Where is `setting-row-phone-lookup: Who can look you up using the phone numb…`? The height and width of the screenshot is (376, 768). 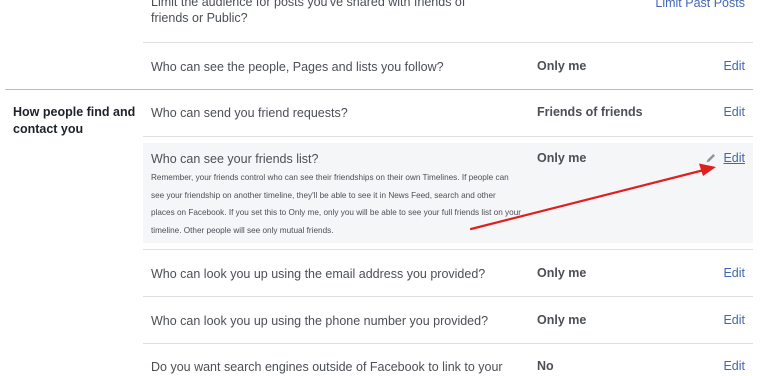 setting-row-phone-lookup: Who can look you up using the phone numb… is located at coordinates (448, 320).